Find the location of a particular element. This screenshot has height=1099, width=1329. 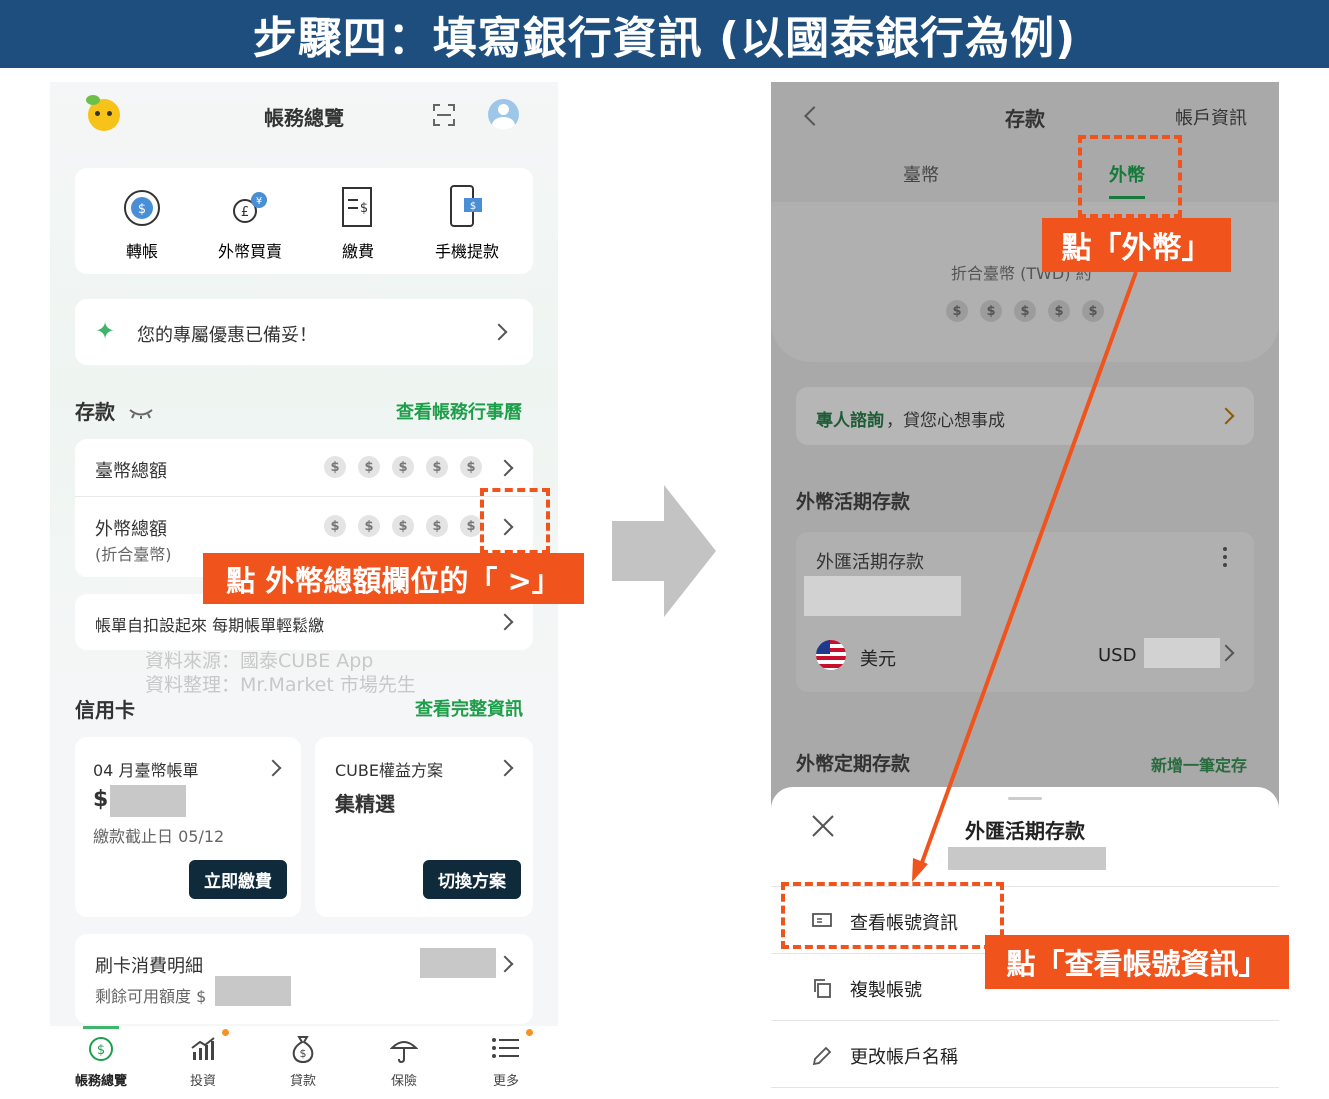

menu-label: 更改帳戶名稱 is located at coordinates (904, 1057).